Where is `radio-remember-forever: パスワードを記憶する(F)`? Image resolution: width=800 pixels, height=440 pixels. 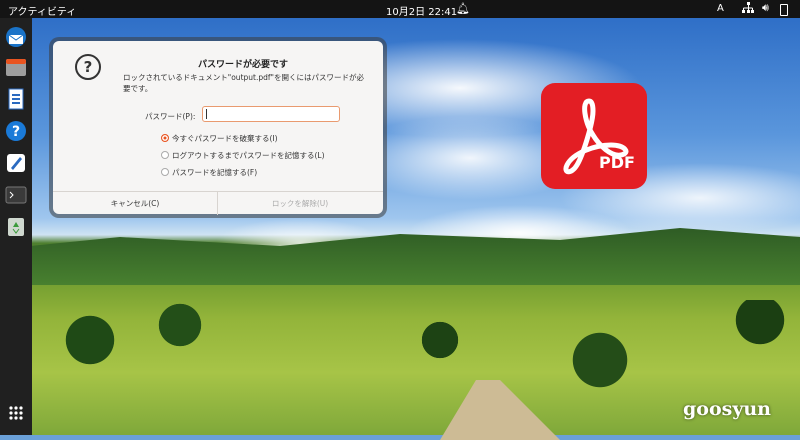 radio-remember-forever: パスワードを記憶する(F) is located at coordinates (209, 172).